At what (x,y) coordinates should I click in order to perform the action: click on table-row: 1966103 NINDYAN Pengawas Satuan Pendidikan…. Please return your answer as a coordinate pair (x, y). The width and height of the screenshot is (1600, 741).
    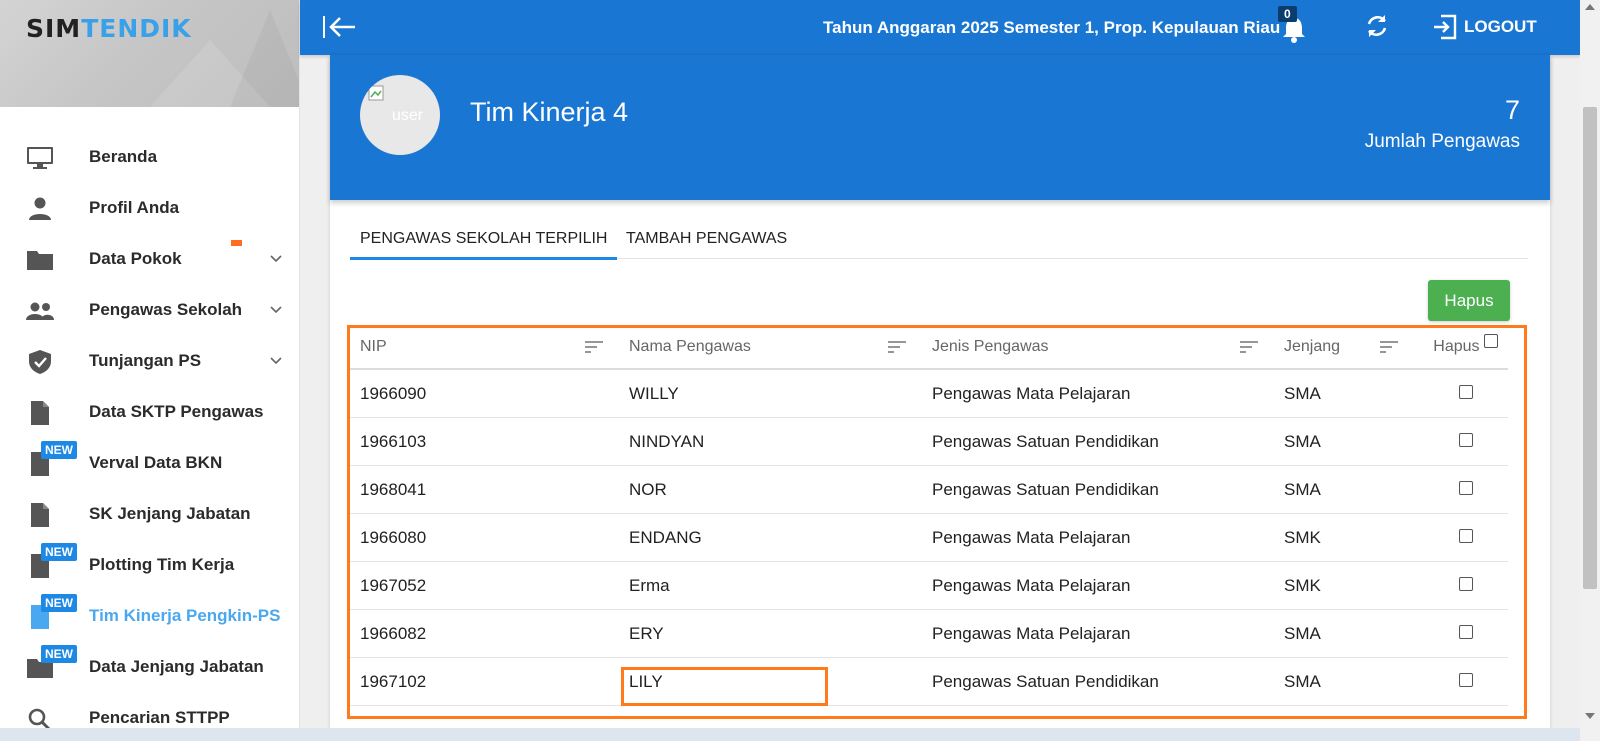
    Looking at the image, I should click on (928, 441).